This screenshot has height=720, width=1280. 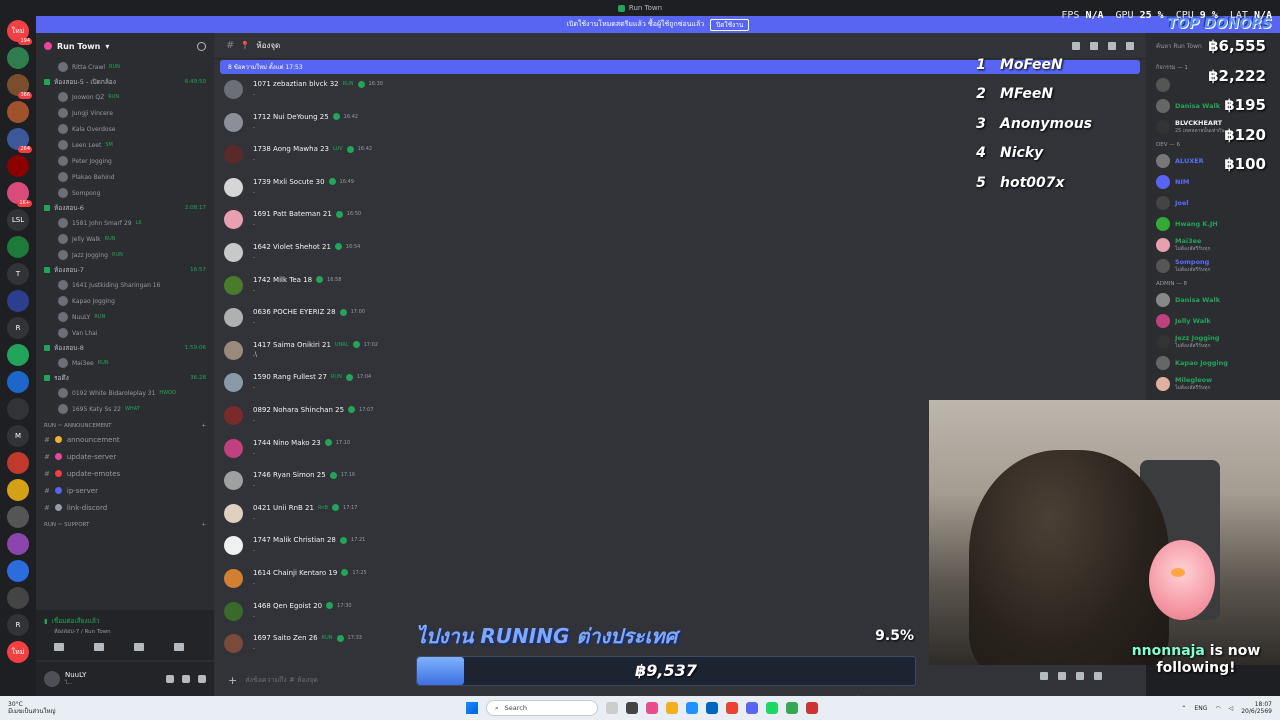 I want to click on attach-plus-icon: +, so click(x=232, y=680).